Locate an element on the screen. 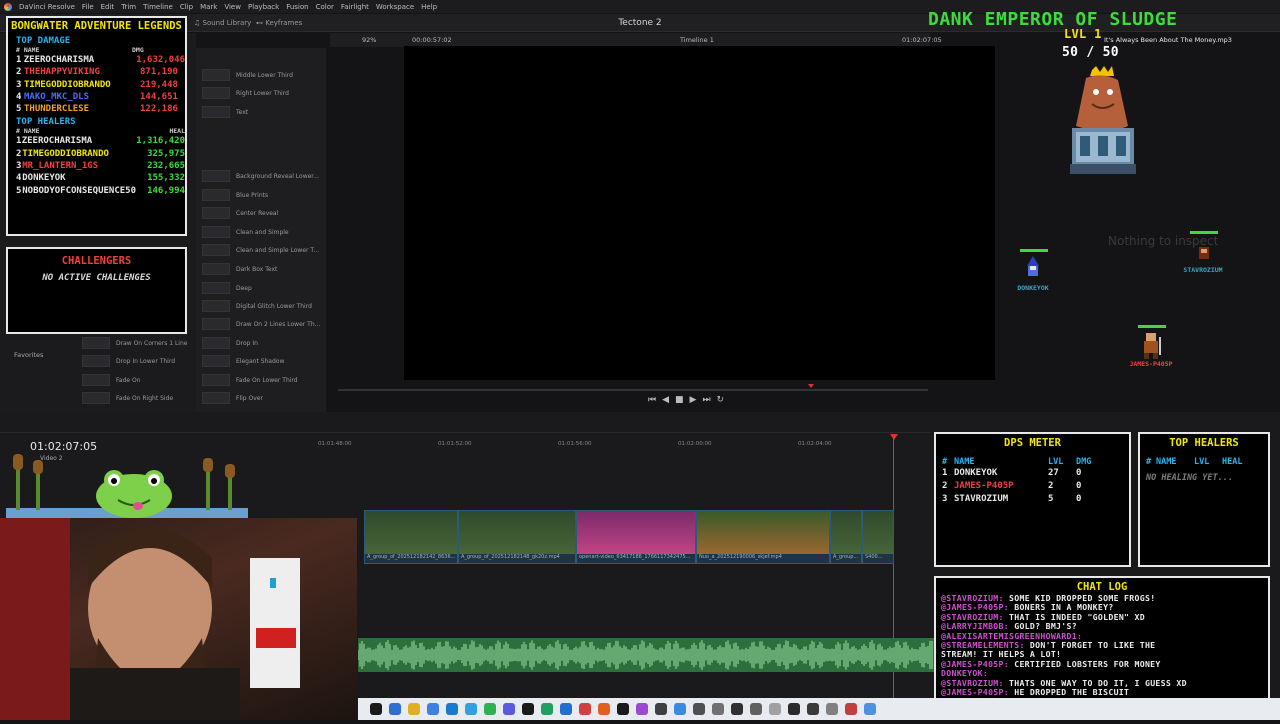 This screenshot has height=724, width=1280. player-name: TIMEGODDIOBRANDO is located at coordinates (67, 84).